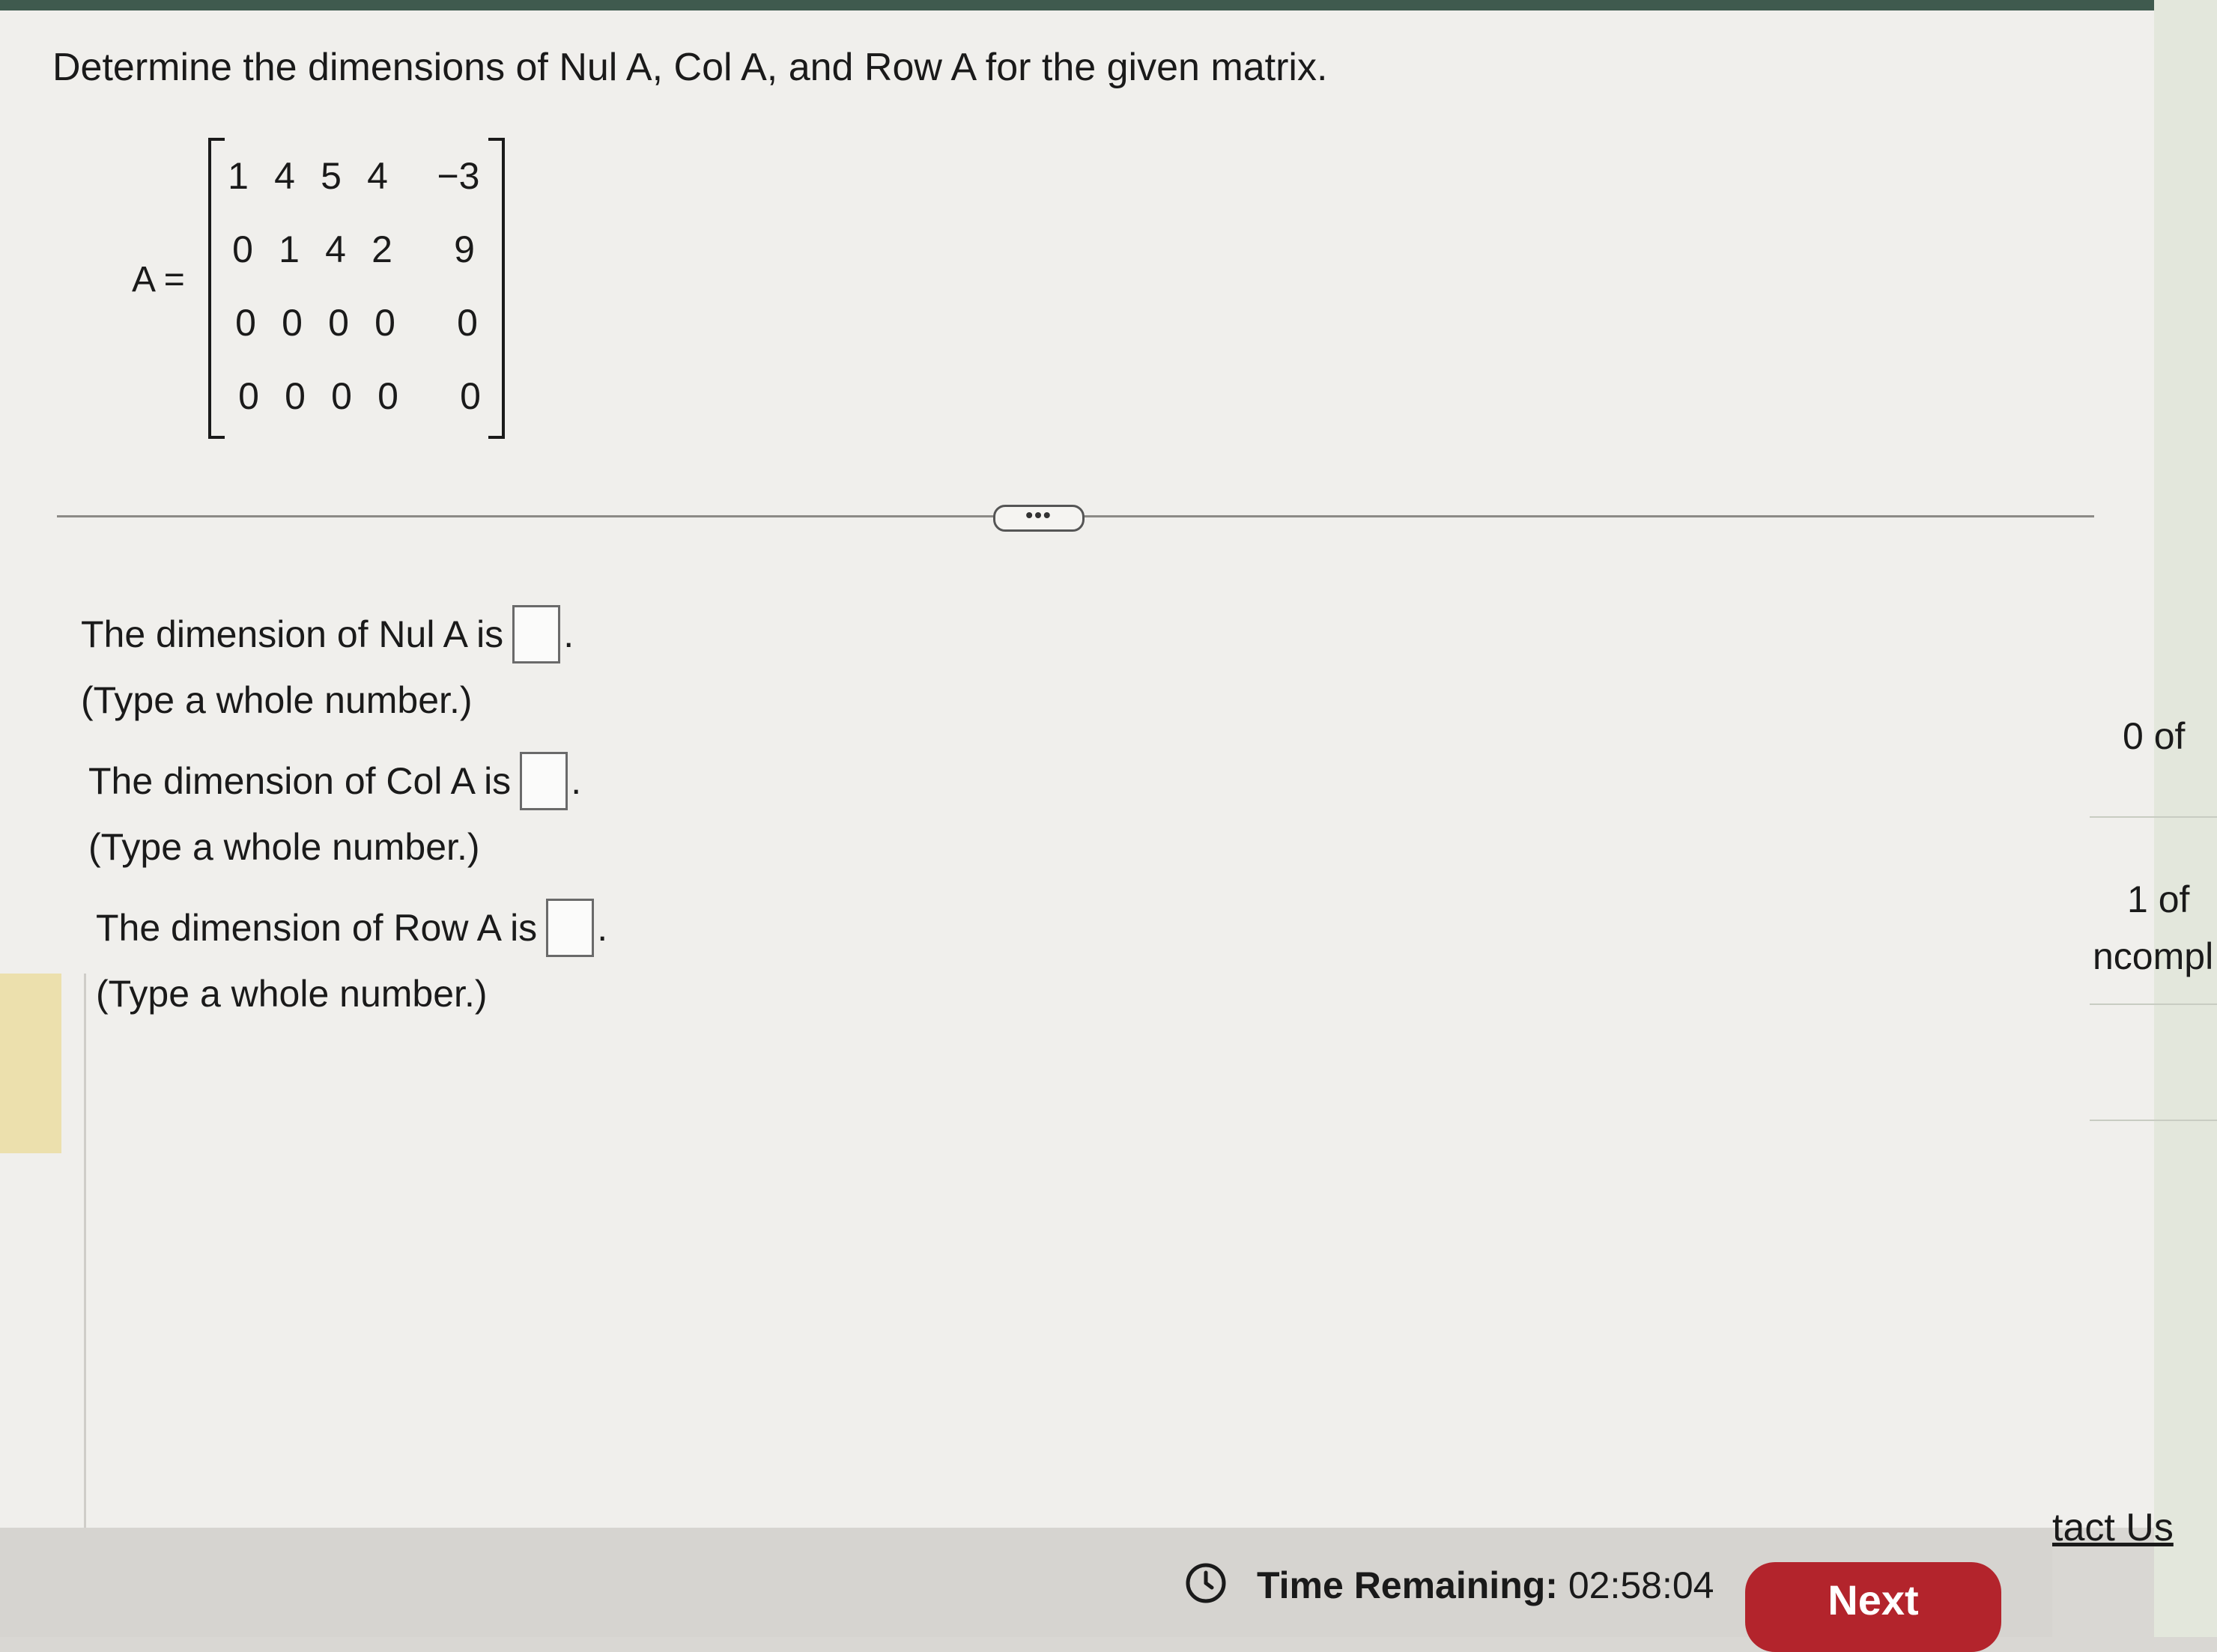 Image resolution: width=2217 pixels, height=1652 pixels. Describe the element at coordinates (2154, 736) in the screenshot. I see `side-item-progress-1: 0 of` at that location.